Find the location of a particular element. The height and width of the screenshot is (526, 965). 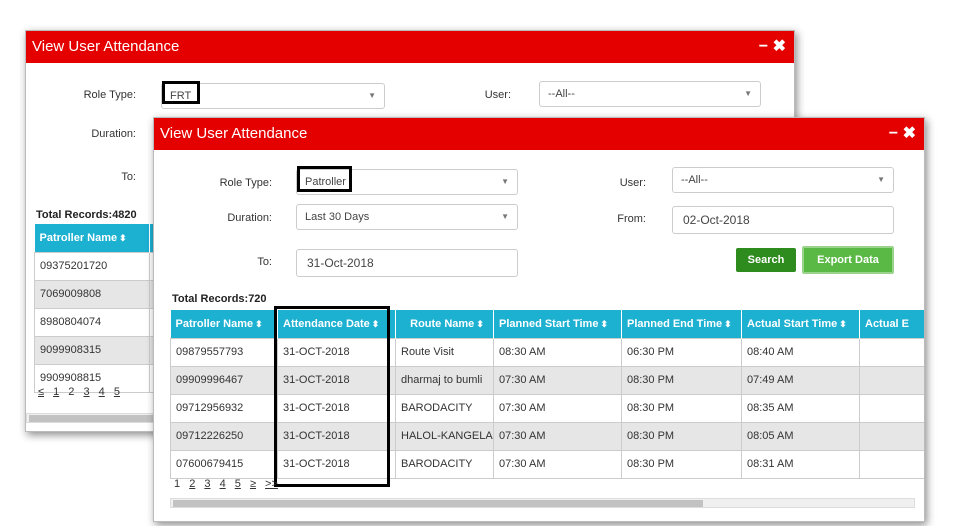

front-window-controls: − ✖ is located at coordinates (902, 134).